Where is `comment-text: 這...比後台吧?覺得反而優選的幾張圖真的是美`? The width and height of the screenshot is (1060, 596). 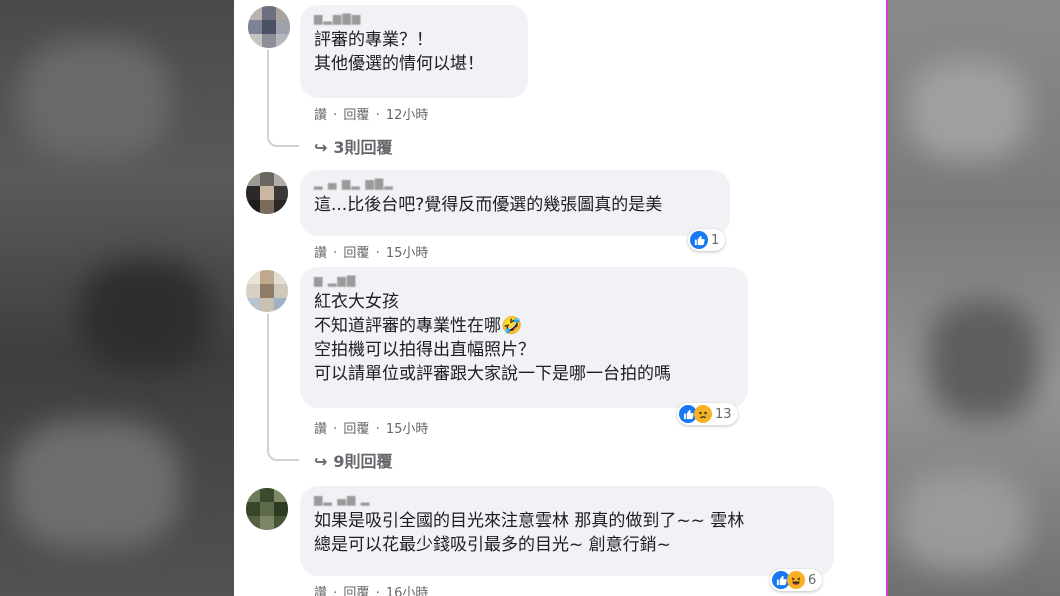 comment-text: 這...比後台吧?覺得反而優選的幾張圖真的是美 is located at coordinates (488, 205).